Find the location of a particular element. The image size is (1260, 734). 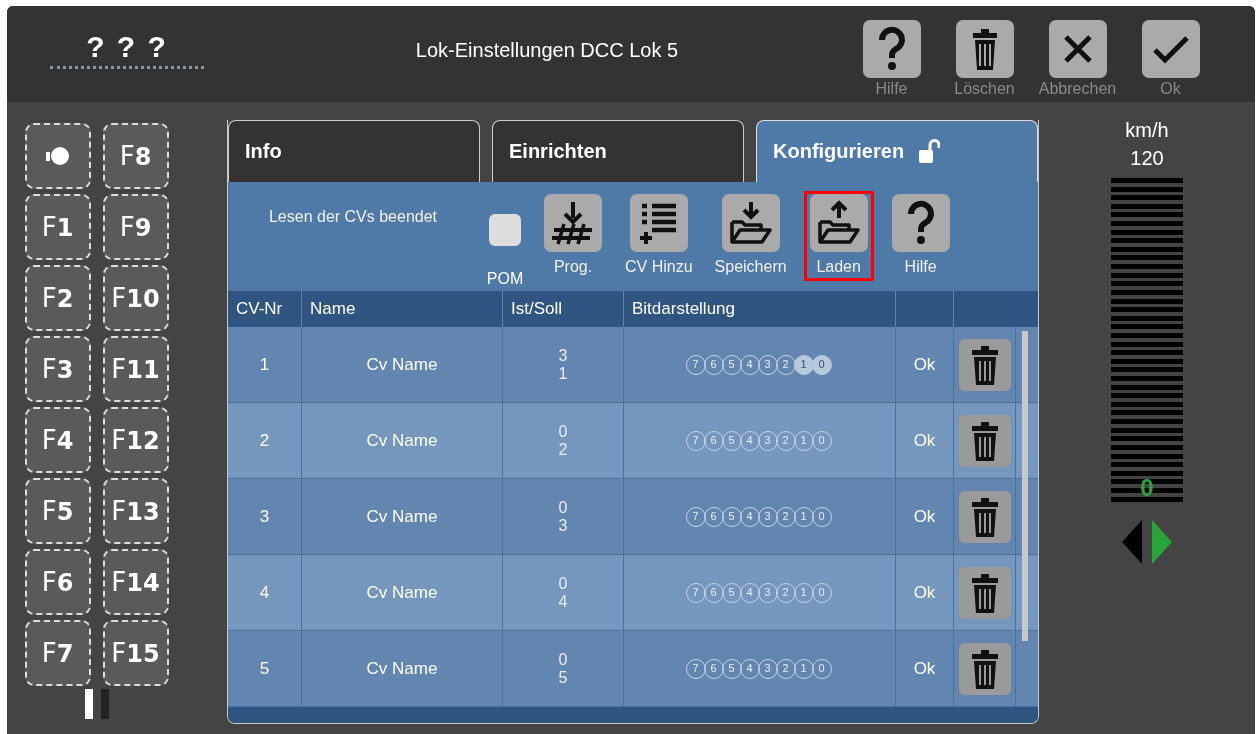

list-add-icon is located at coordinates (658, 222).